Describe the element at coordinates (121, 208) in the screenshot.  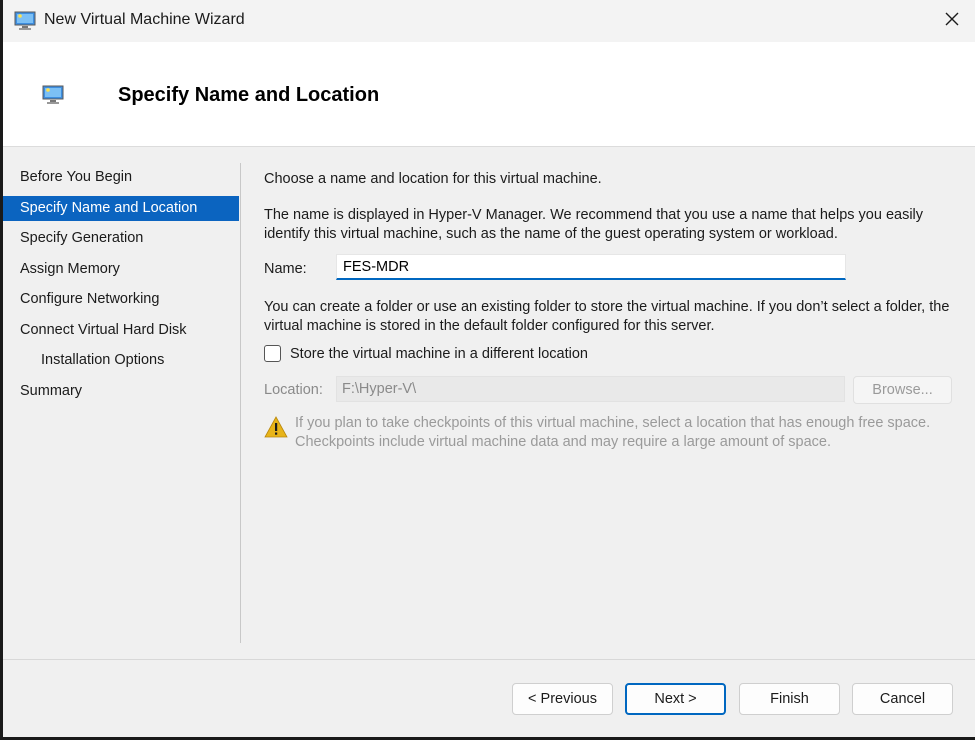
I see `step-specify-name-and-location: Specify Name and Location` at that location.